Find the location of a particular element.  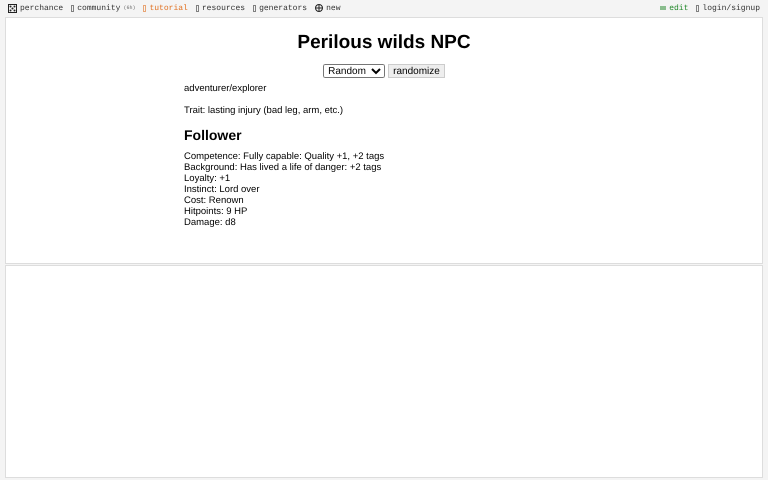

plus-icon is located at coordinates (319, 8).